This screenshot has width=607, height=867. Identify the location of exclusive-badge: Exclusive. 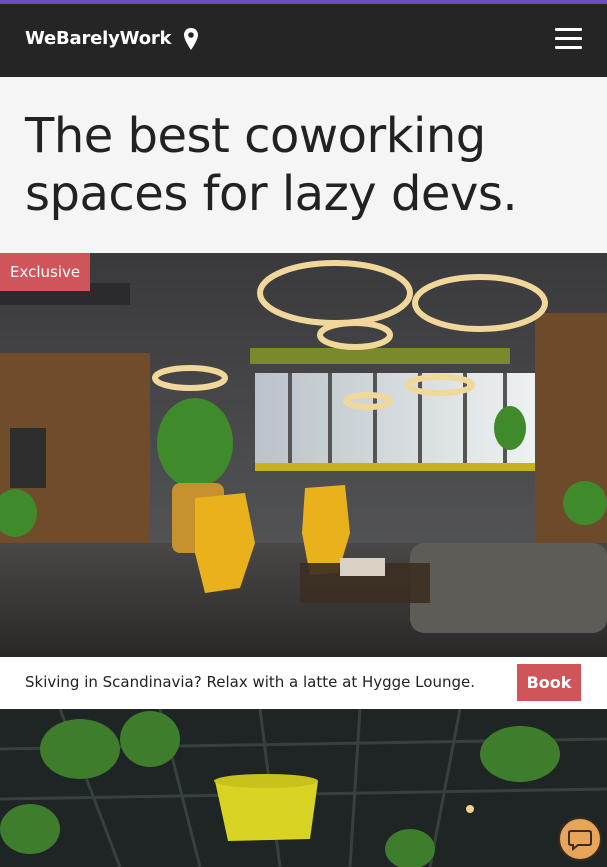
(45, 272).